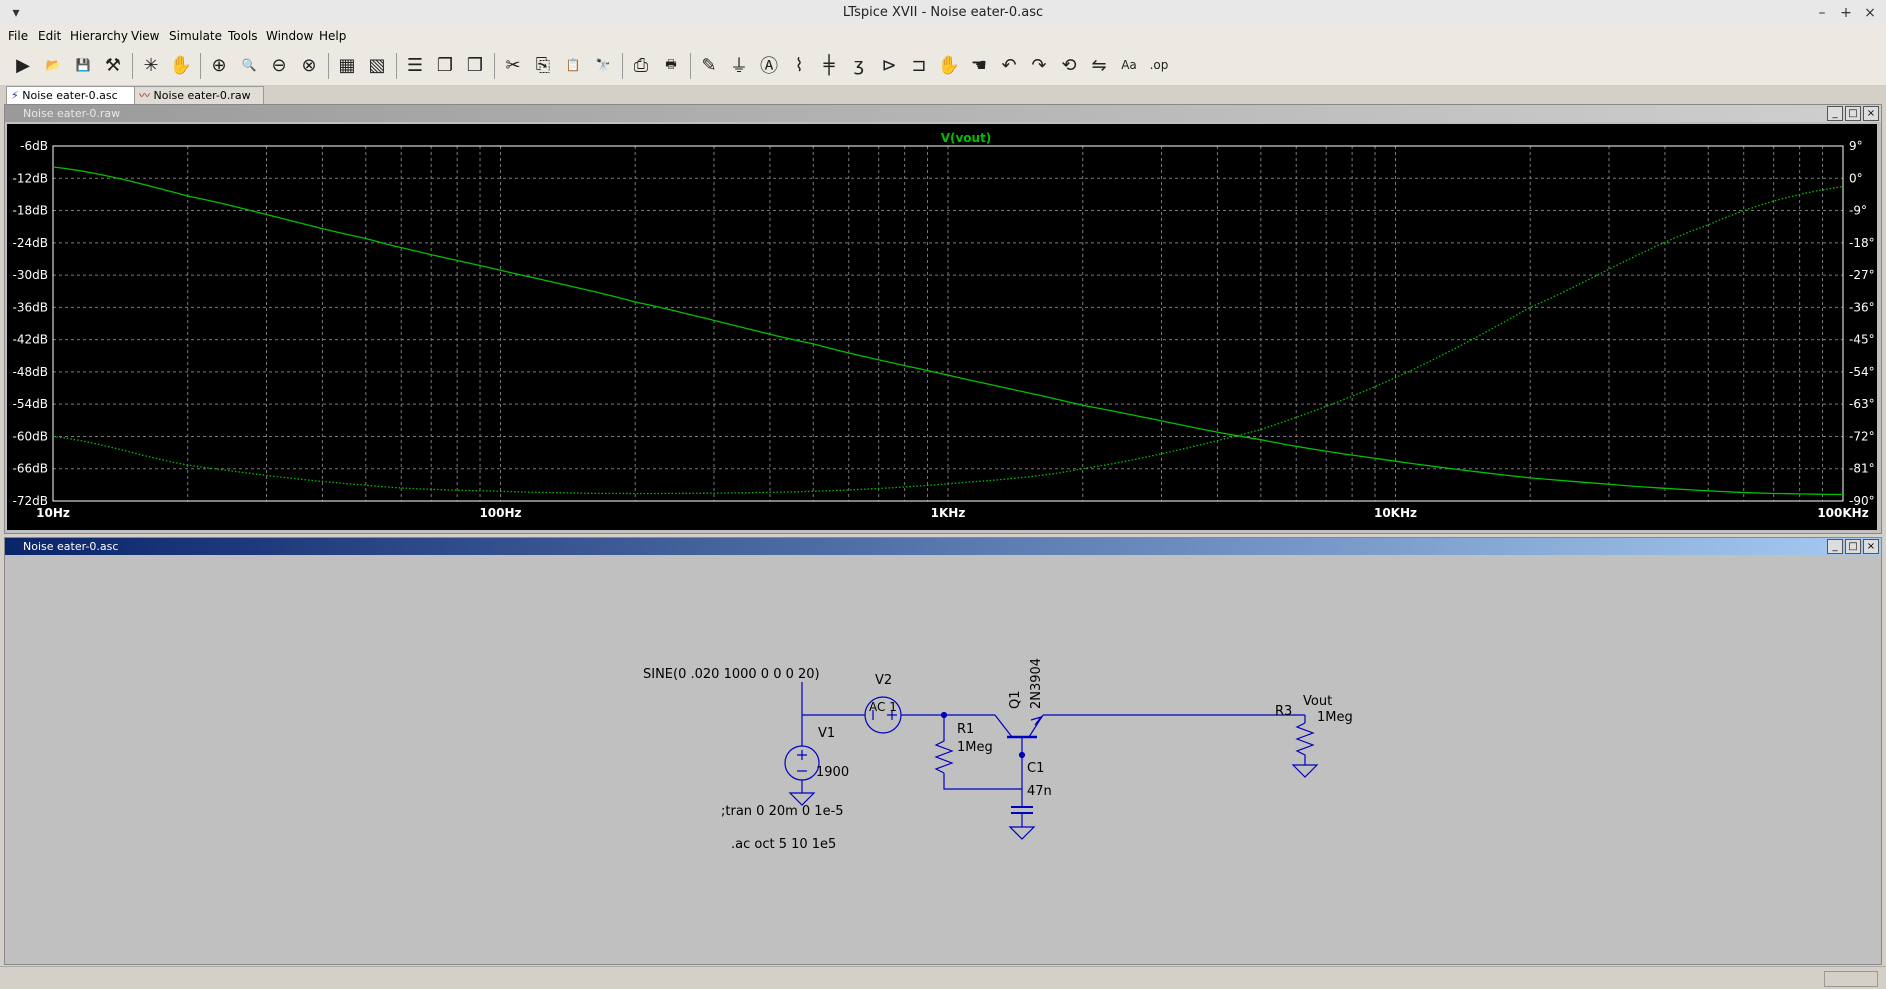 The image size is (1886, 989). What do you see at coordinates (982, 781) in the screenshot?
I see `wire` at bounding box center [982, 781].